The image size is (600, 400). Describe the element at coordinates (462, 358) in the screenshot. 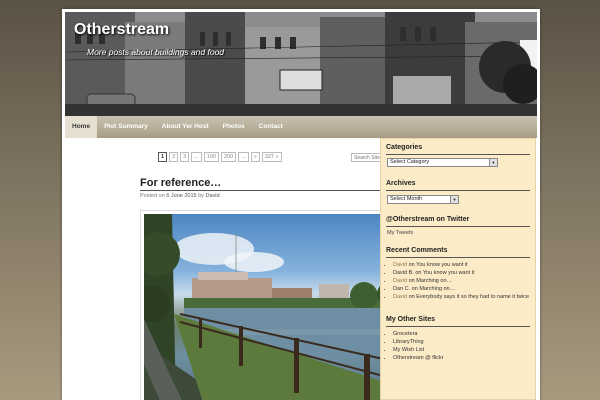

I see `list-item: Otherstream @ flickr` at that location.